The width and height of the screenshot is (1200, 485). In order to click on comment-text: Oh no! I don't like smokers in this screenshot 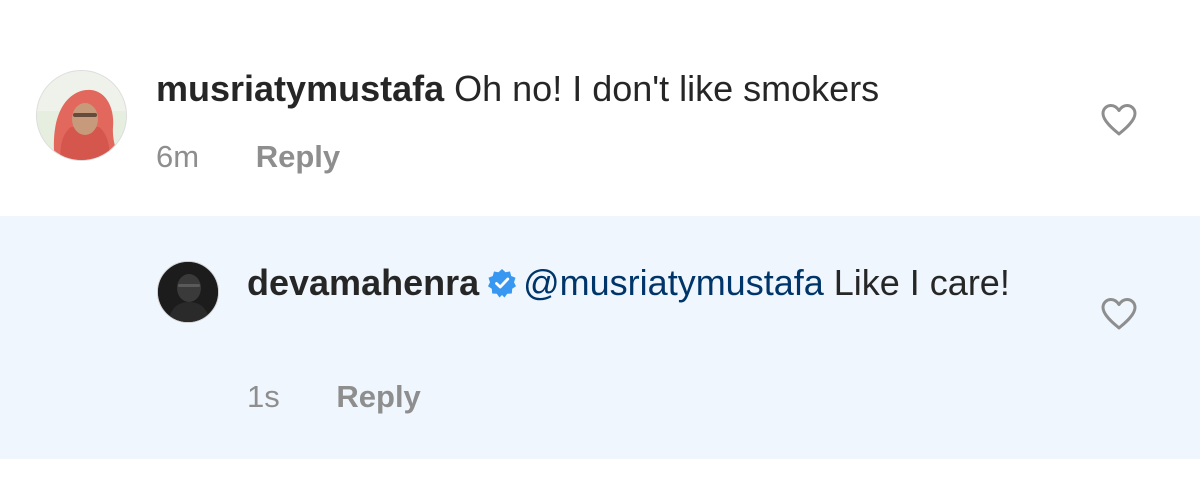, I will do `click(667, 88)`.